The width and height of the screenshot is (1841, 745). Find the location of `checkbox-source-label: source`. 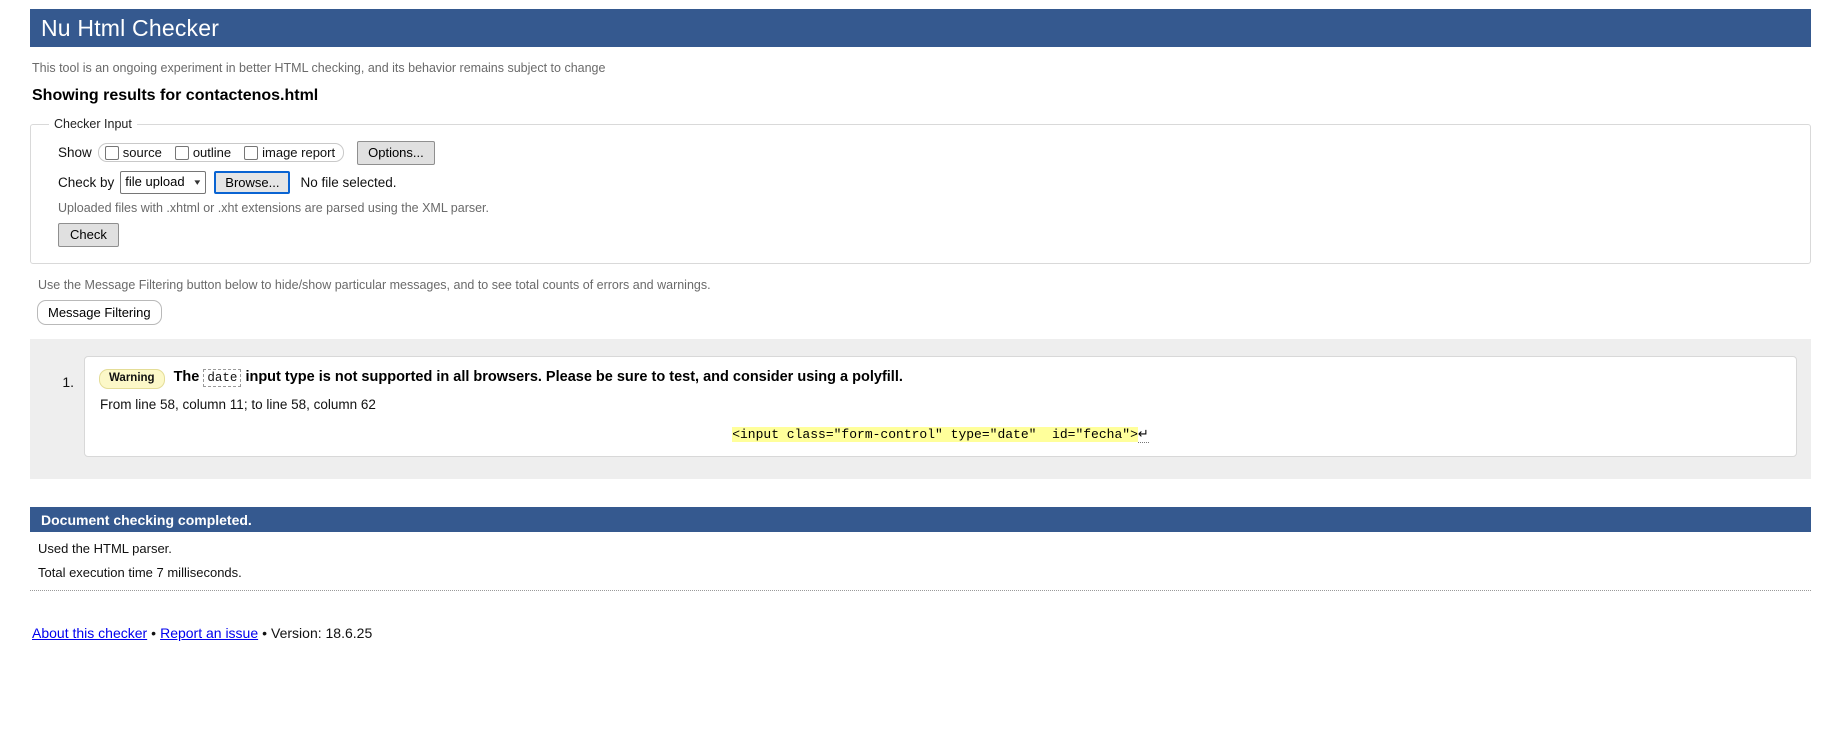

checkbox-source-label: source is located at coordinates (142, 153).